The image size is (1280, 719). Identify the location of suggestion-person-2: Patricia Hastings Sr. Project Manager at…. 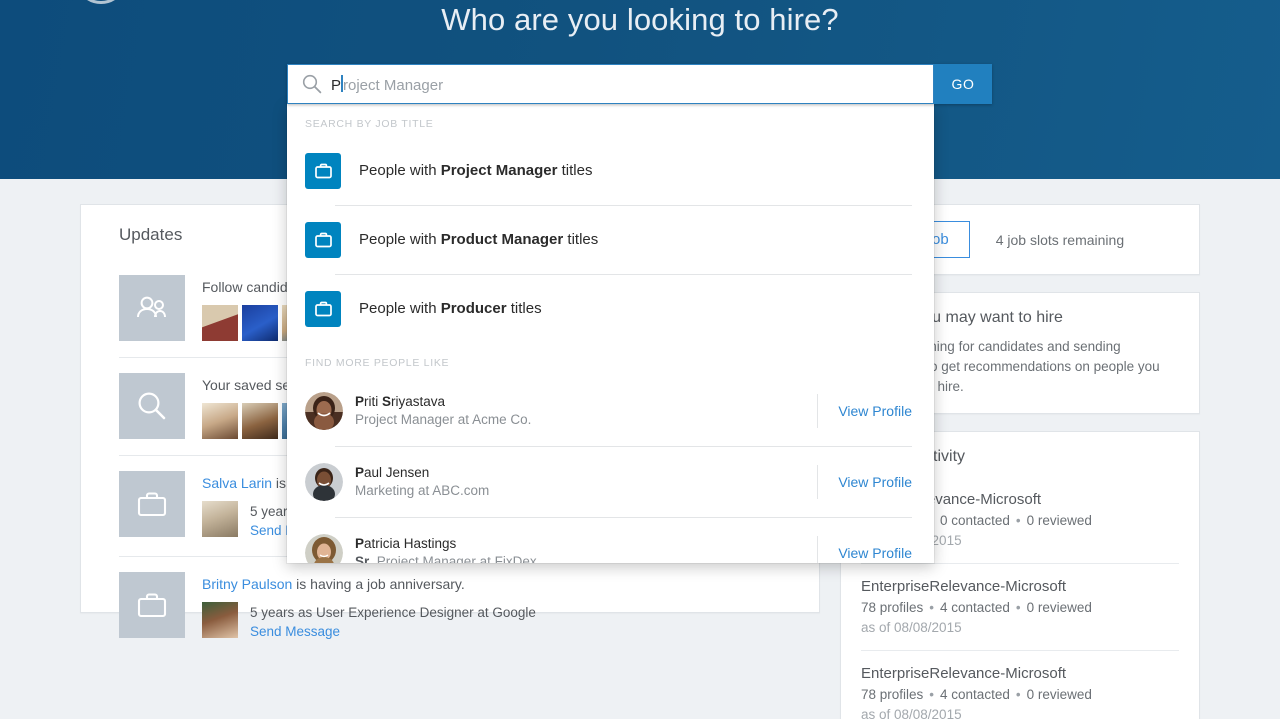
(610, 540).